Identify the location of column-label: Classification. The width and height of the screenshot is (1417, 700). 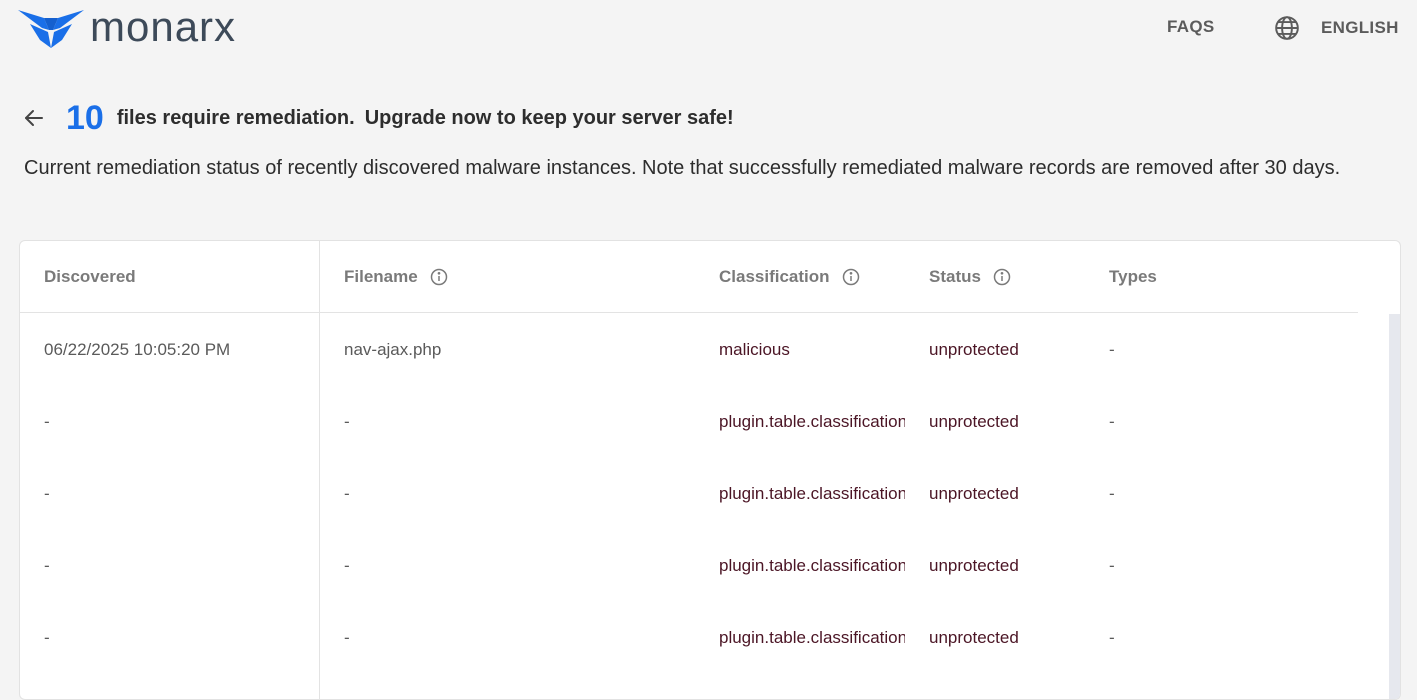
(774, 276).